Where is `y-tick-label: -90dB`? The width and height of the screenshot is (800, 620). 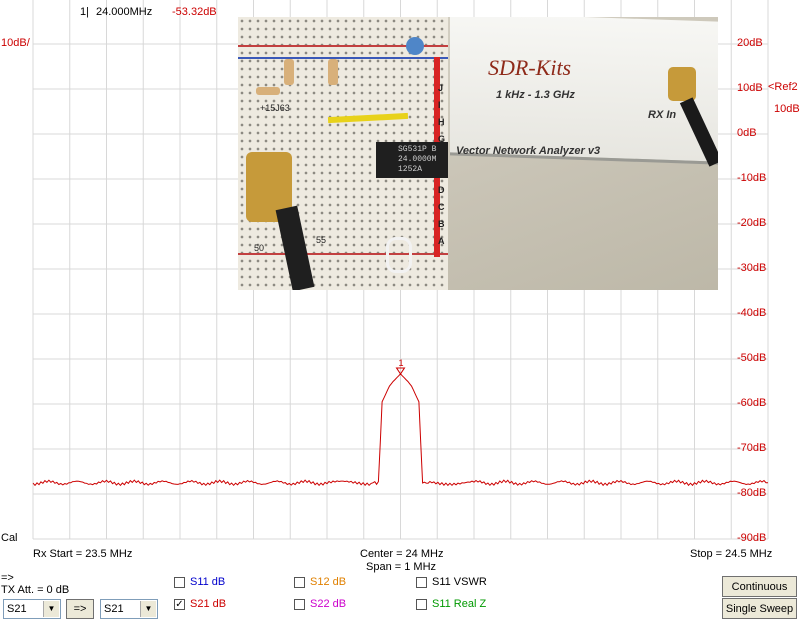
y-tick-label: -90dB is located at coordinates (752, 538).